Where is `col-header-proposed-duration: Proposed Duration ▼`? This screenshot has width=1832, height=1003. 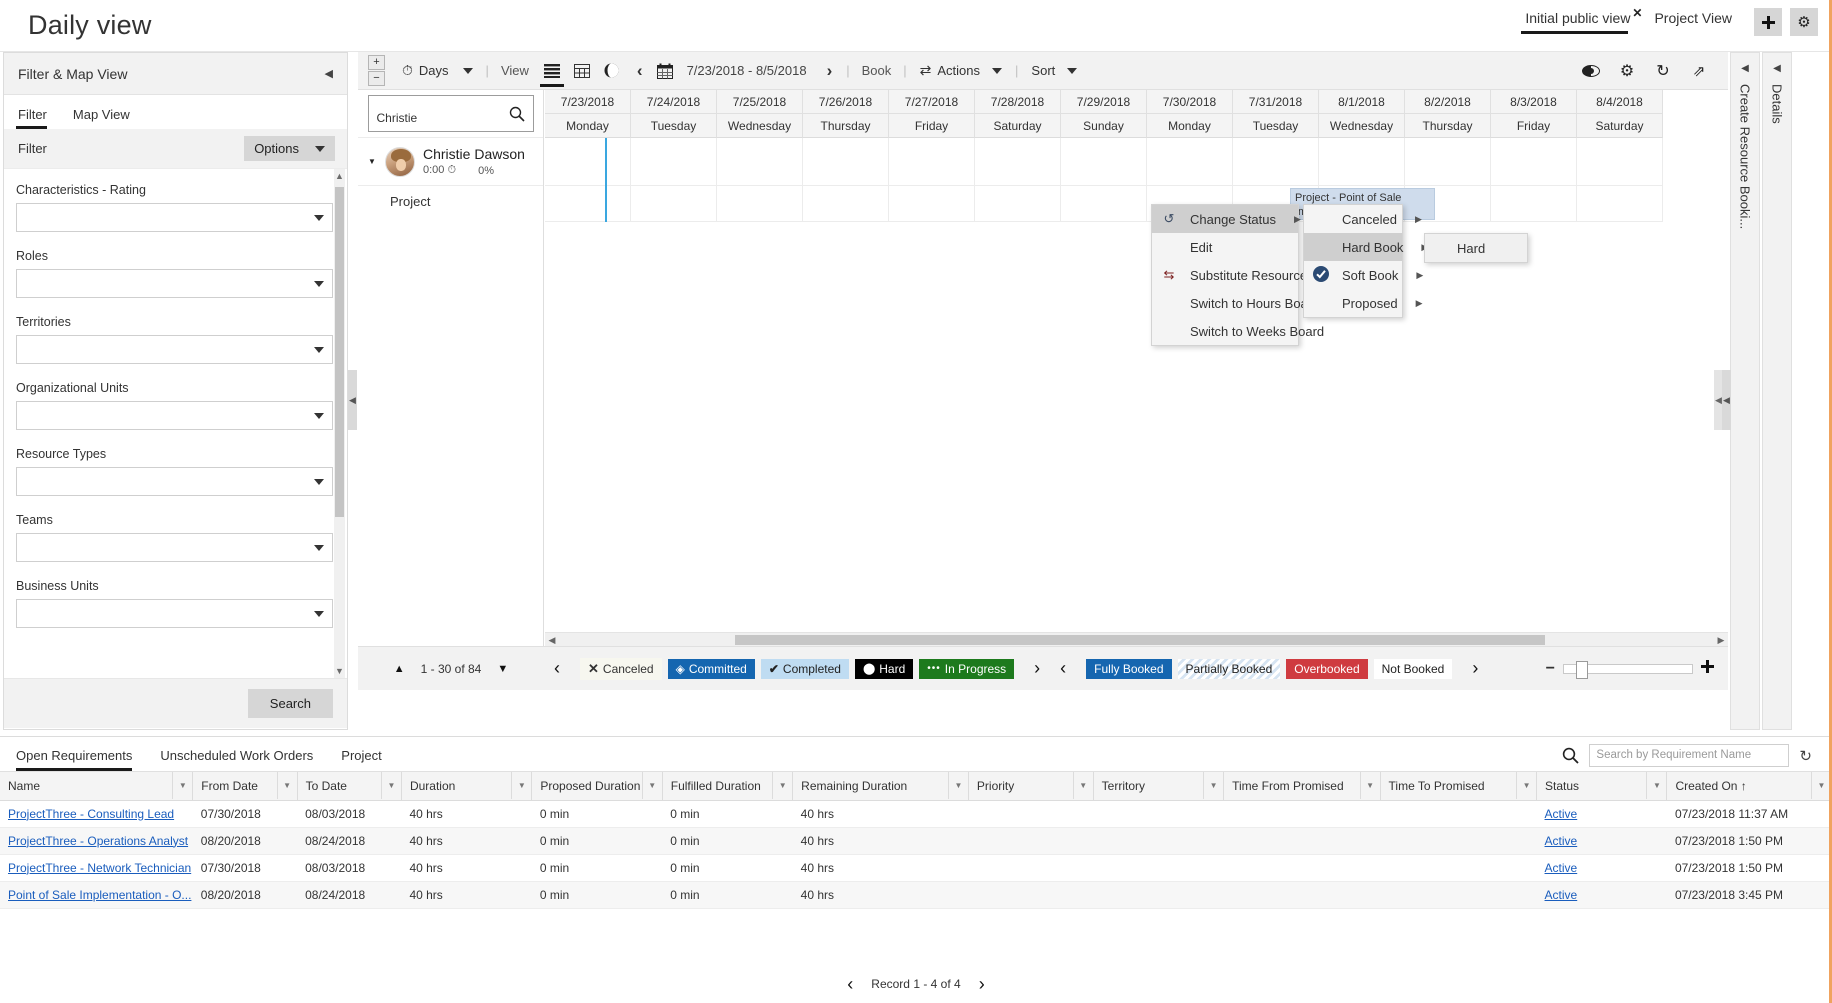
col-header-proposed-duration: Proposed Duration ▼ is located at coordinates (597, 786).